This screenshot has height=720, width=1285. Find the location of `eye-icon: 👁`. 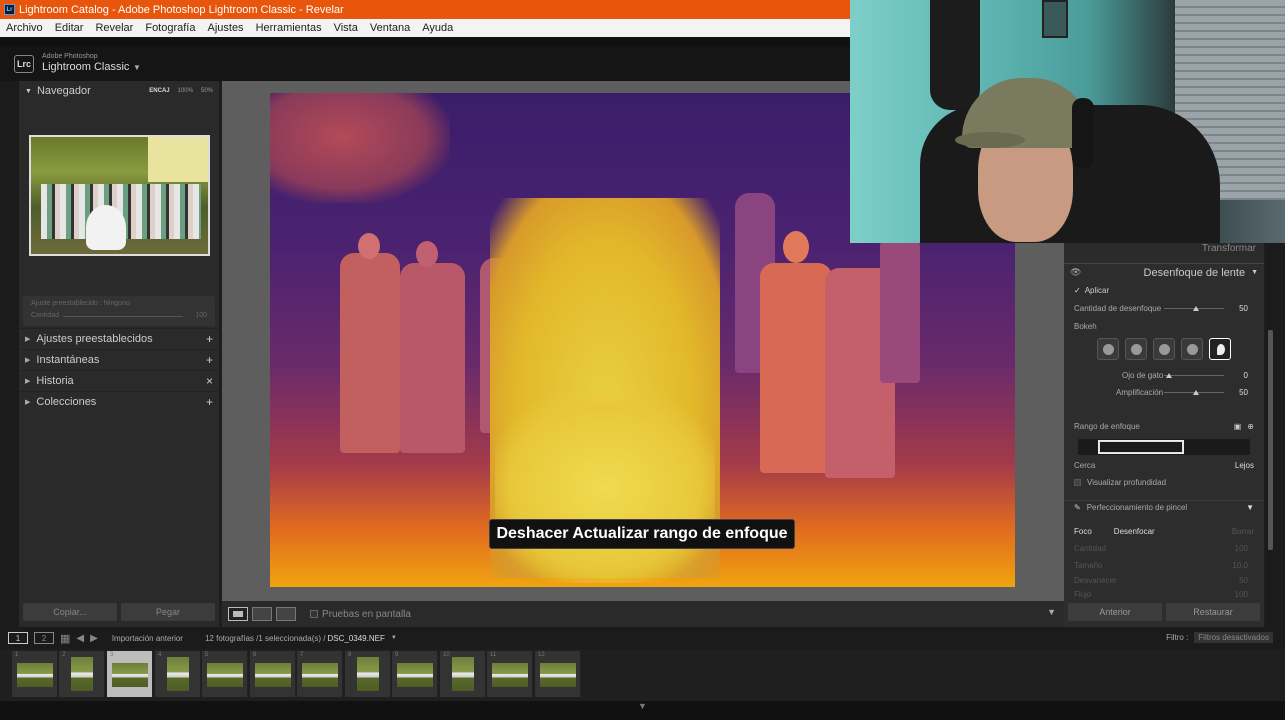

eye-icon: 👁 is located at coordinates (1075, 272).